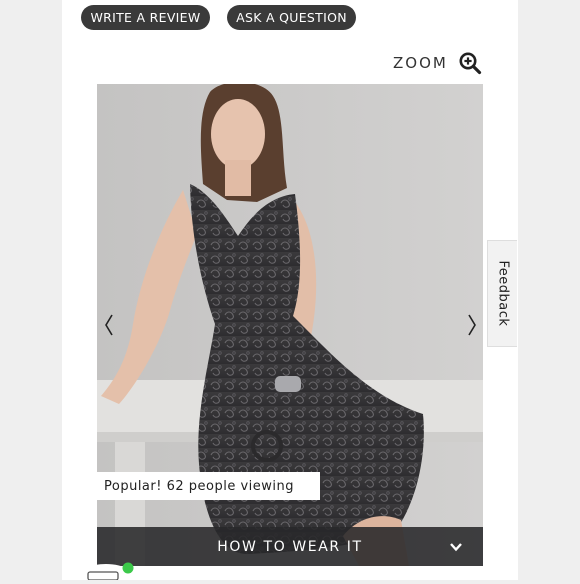 The image size is (580, 584). What do you see at coordinates (145, 17) in the screenshot?
I see `write-review-button: WRITE A REVIEW` at bounding box center [145, 17].